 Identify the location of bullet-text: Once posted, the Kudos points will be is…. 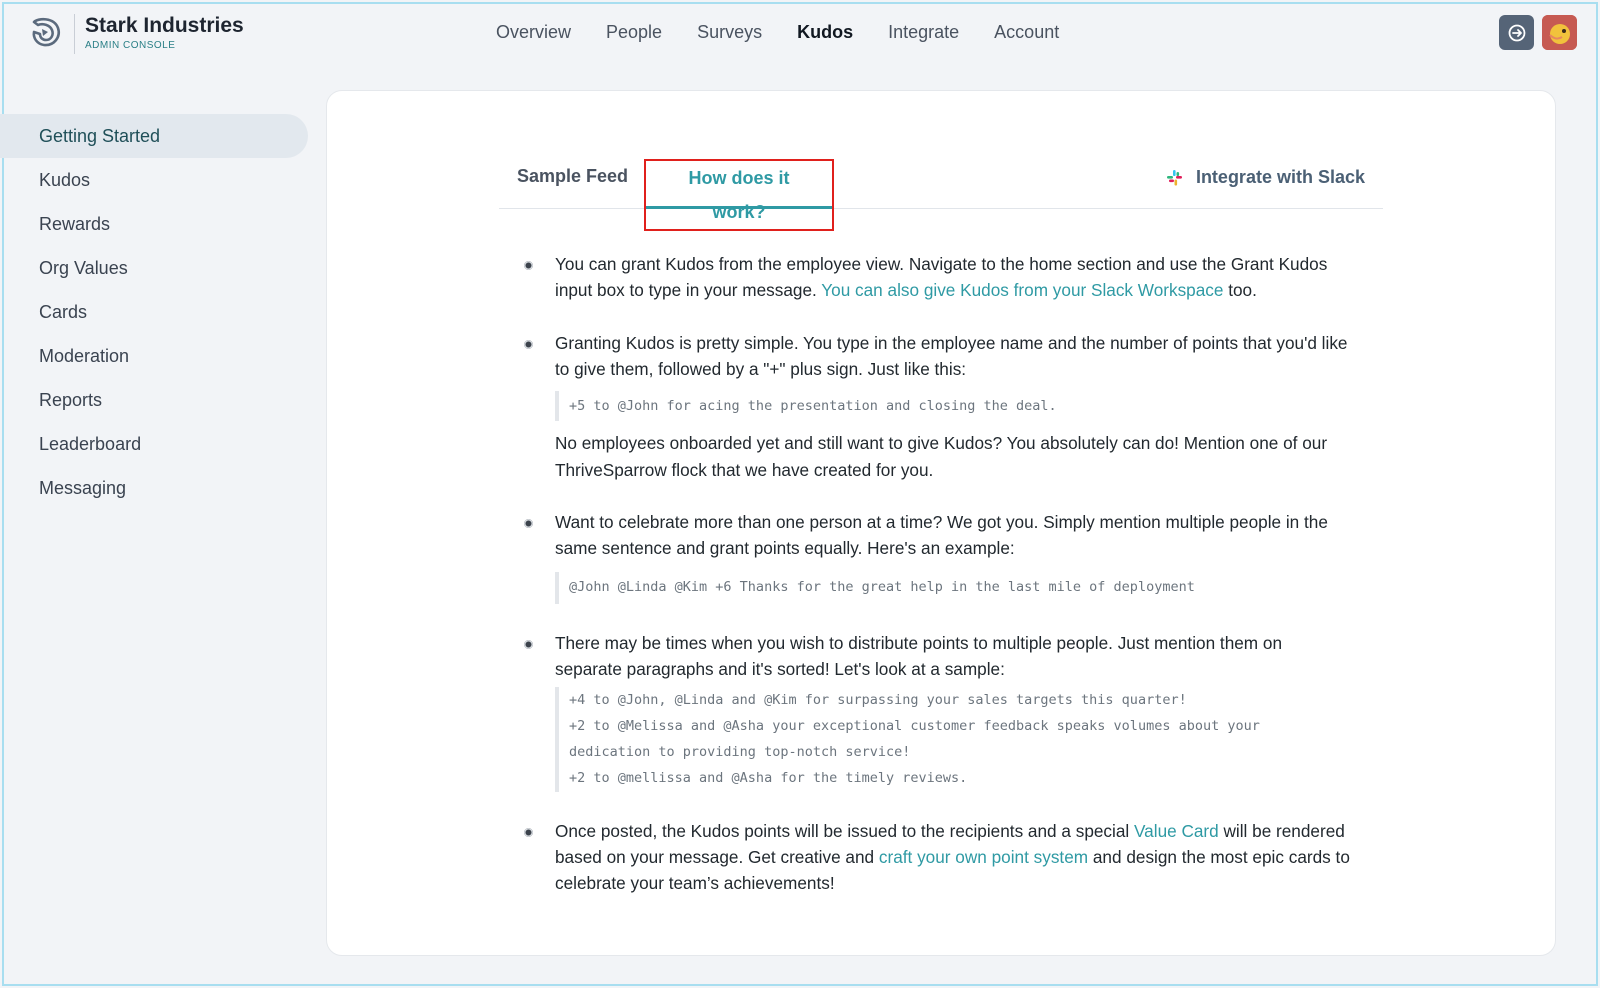
(953, 857).